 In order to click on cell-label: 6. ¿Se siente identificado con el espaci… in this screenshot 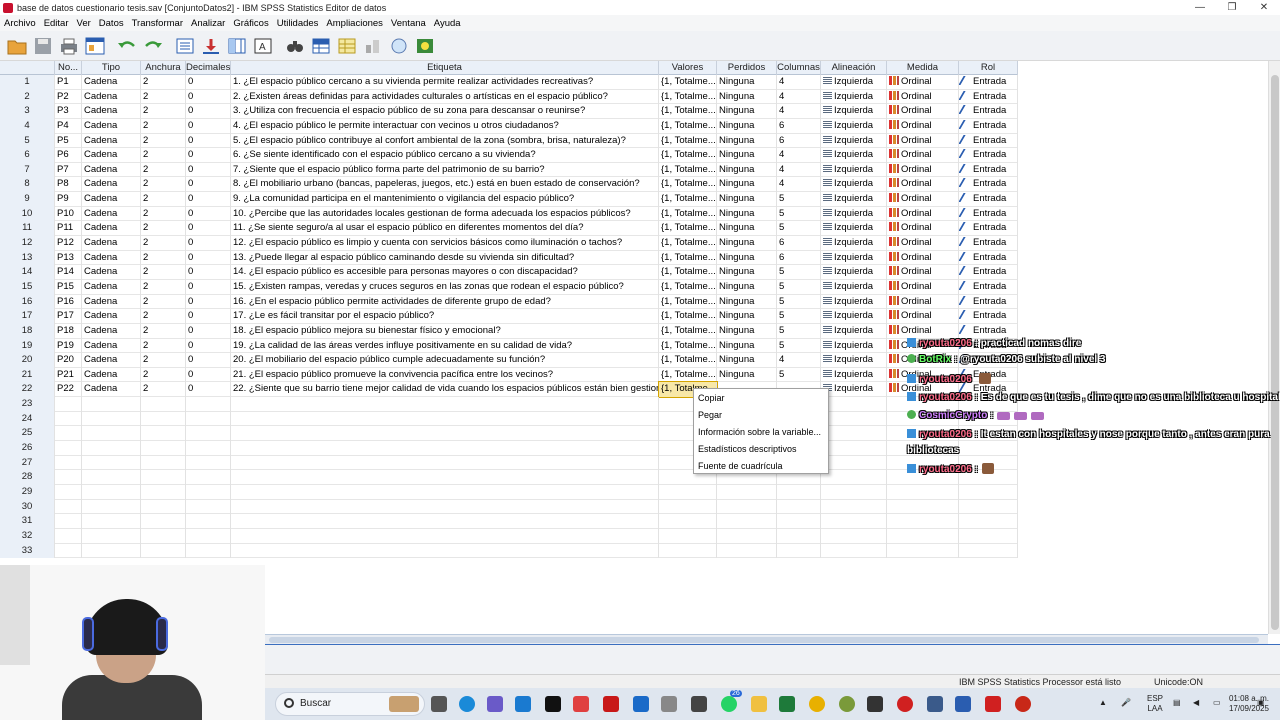, I will do `click(445, 155)`.